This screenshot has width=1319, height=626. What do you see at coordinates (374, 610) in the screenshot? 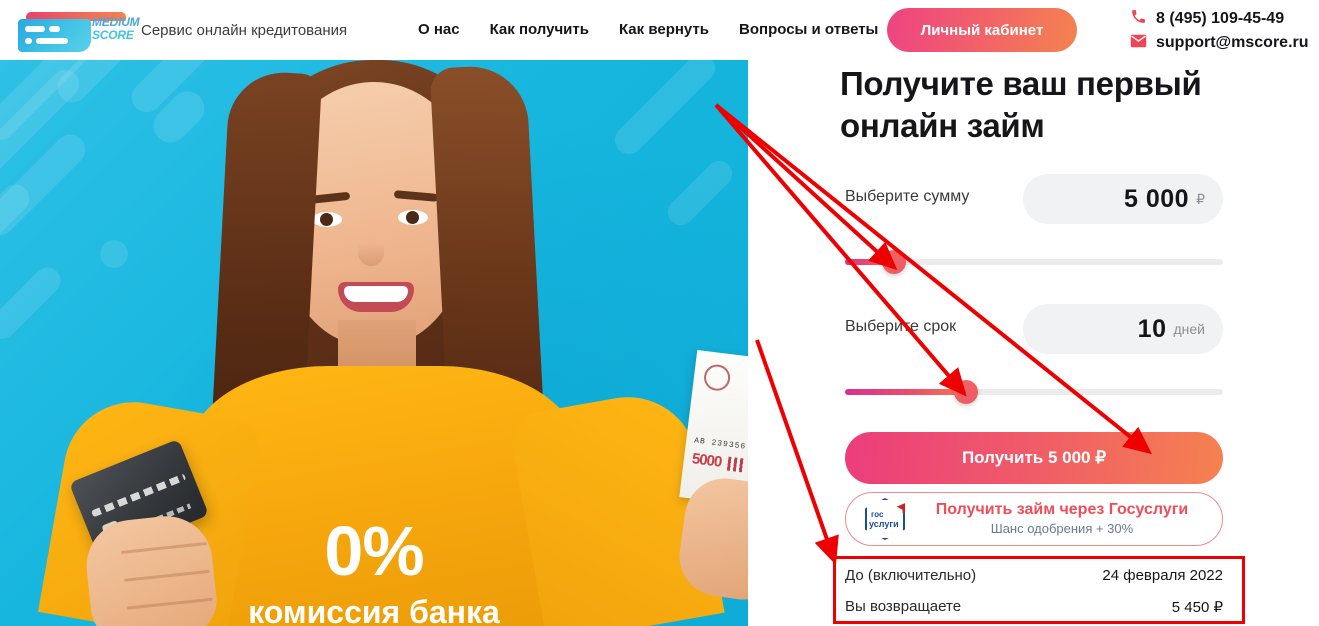
I see `hero-subtitle: комиссия банка` at bounding box center [374, 610].